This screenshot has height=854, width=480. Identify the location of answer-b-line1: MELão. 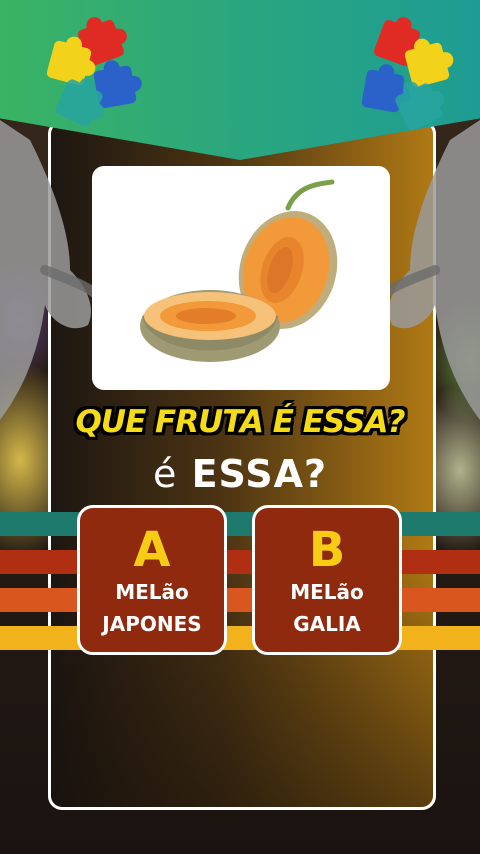
(327, 592).